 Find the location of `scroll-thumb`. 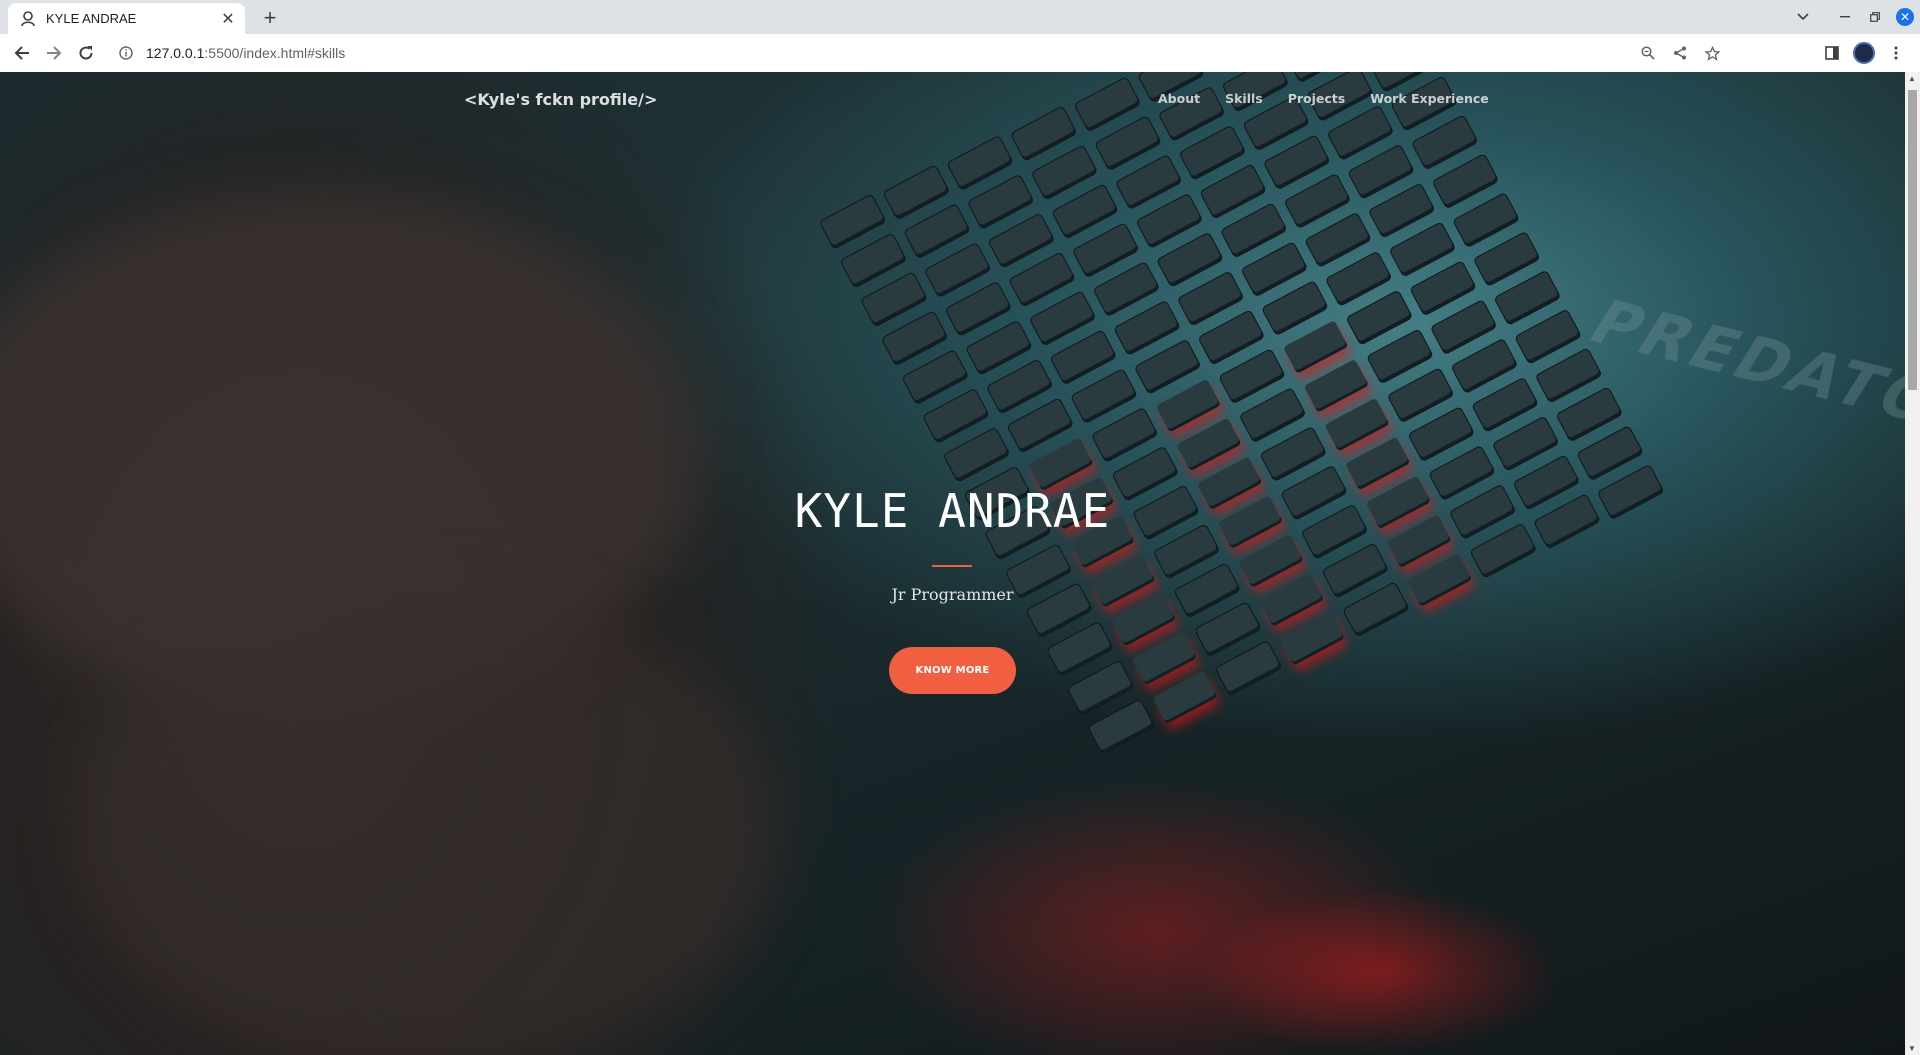

scroll-thumb is located at coordinates (1912, 240).